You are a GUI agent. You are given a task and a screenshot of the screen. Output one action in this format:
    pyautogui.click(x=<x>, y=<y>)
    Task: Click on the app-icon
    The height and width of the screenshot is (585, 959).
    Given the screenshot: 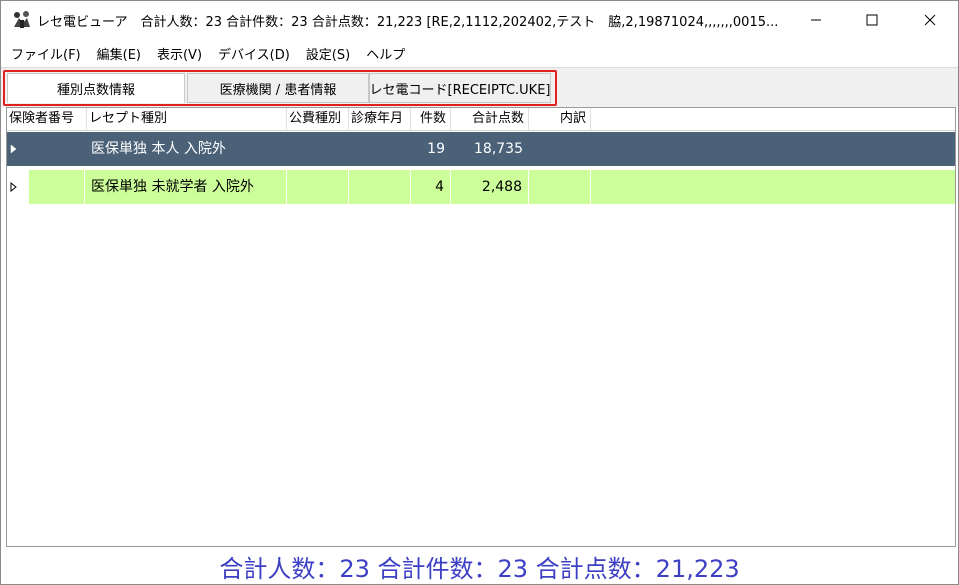 What is the action you would take?
    pyautogui.click(x=22, y=20)
    